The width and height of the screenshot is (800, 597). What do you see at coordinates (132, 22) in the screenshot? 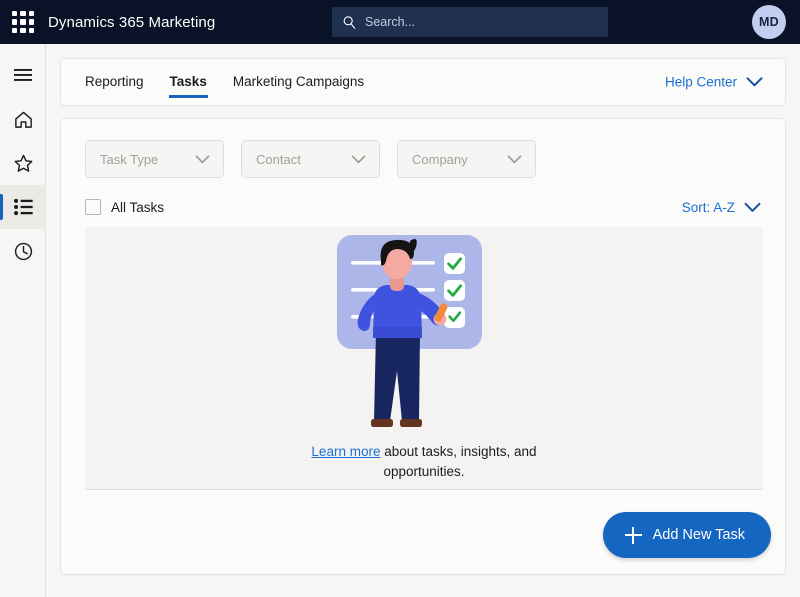
I see `app-title: Dynamics 365 Marketing` at bounding box center [132, 22].